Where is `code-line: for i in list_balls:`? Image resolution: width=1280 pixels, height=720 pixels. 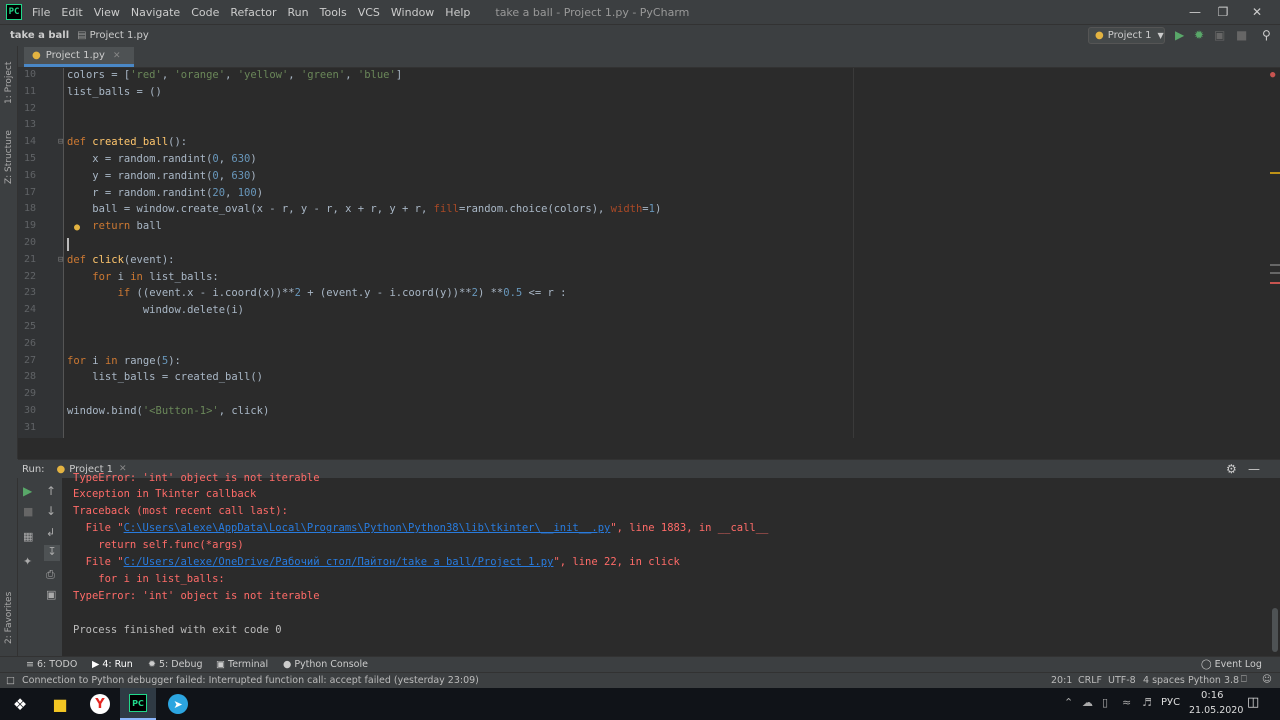
code-line: for i in list_balls: is located at coordinates (142, 277).